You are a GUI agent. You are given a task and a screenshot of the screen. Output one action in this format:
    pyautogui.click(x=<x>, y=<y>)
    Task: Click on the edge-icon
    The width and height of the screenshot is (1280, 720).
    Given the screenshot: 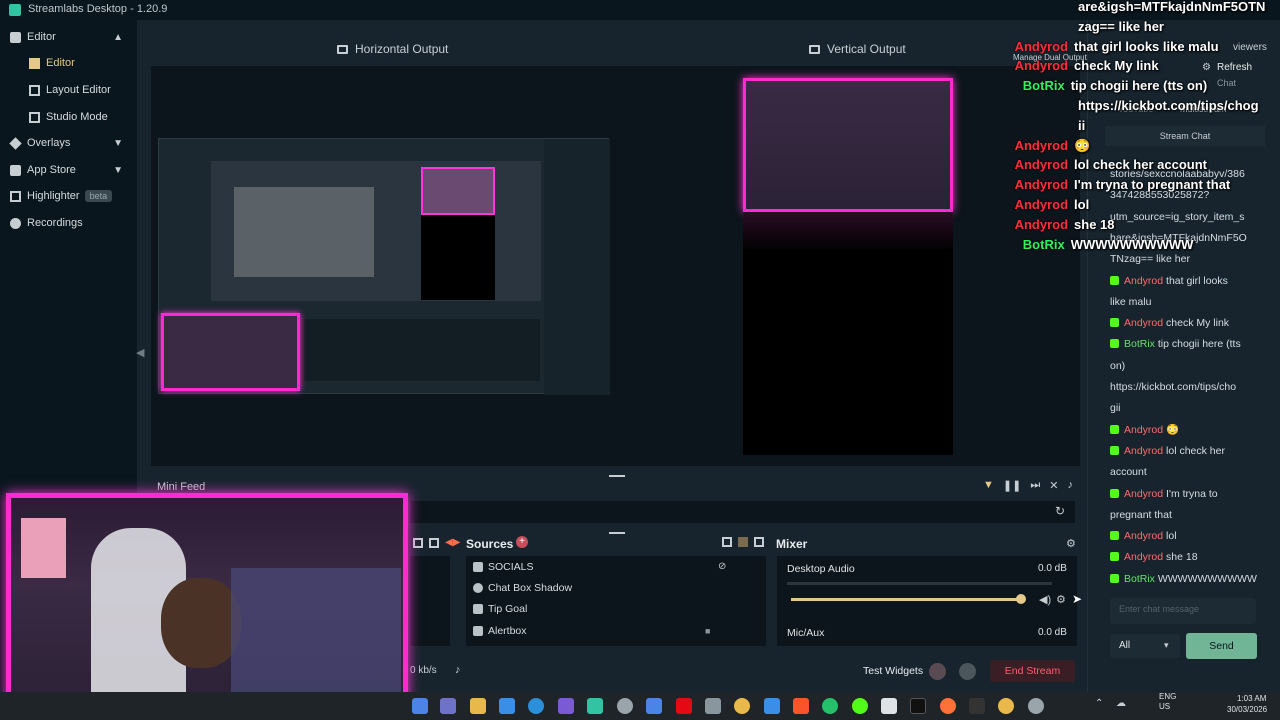 What is the action you would take?
    pyautogui.click(x=536, y=706)
    